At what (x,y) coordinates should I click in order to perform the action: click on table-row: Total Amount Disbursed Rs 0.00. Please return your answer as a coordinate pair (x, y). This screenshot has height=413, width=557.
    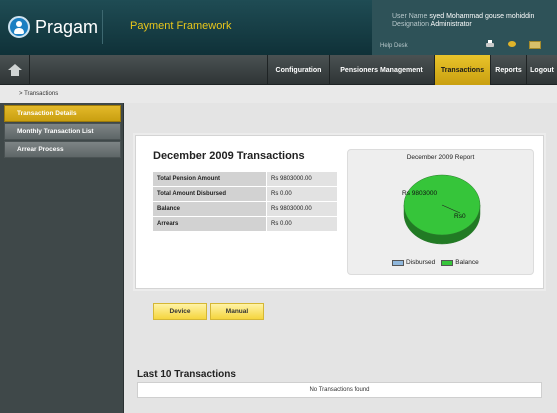
    Looking at the image, I should click on (245, 194).